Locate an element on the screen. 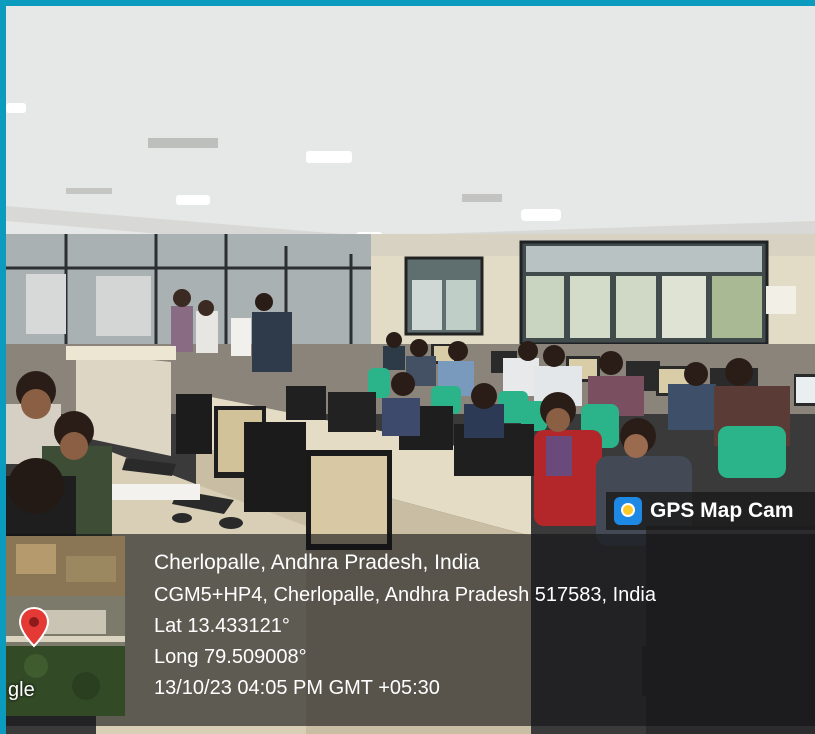 Image resolution: width=815 pixels, height=734 pixels. map-thumbnail: gle is located at coordinates (65, 626).